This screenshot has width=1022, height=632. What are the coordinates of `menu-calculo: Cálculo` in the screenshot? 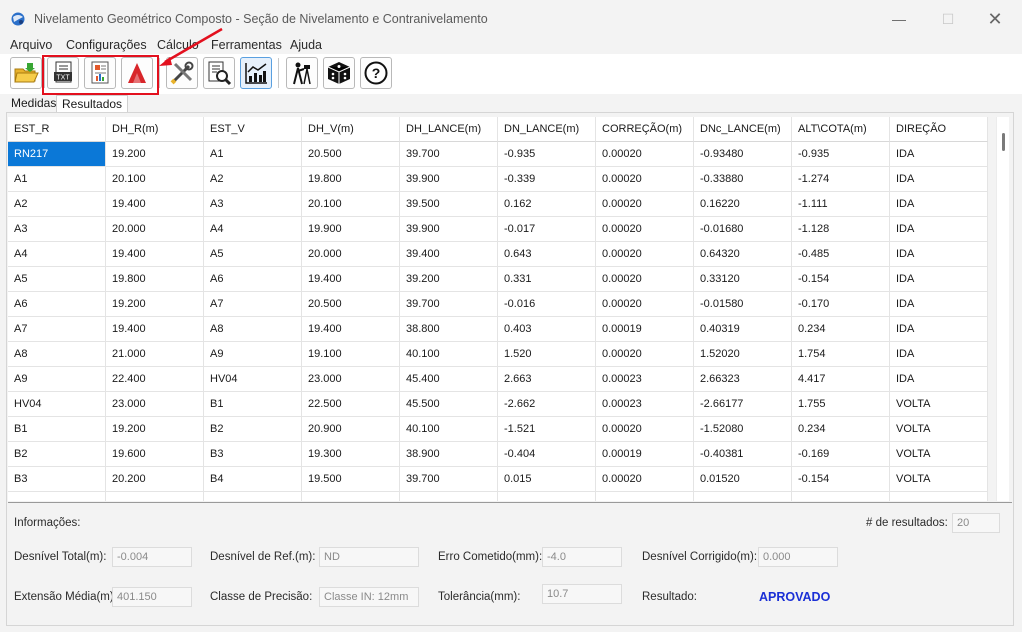 It's located at (178, 45).